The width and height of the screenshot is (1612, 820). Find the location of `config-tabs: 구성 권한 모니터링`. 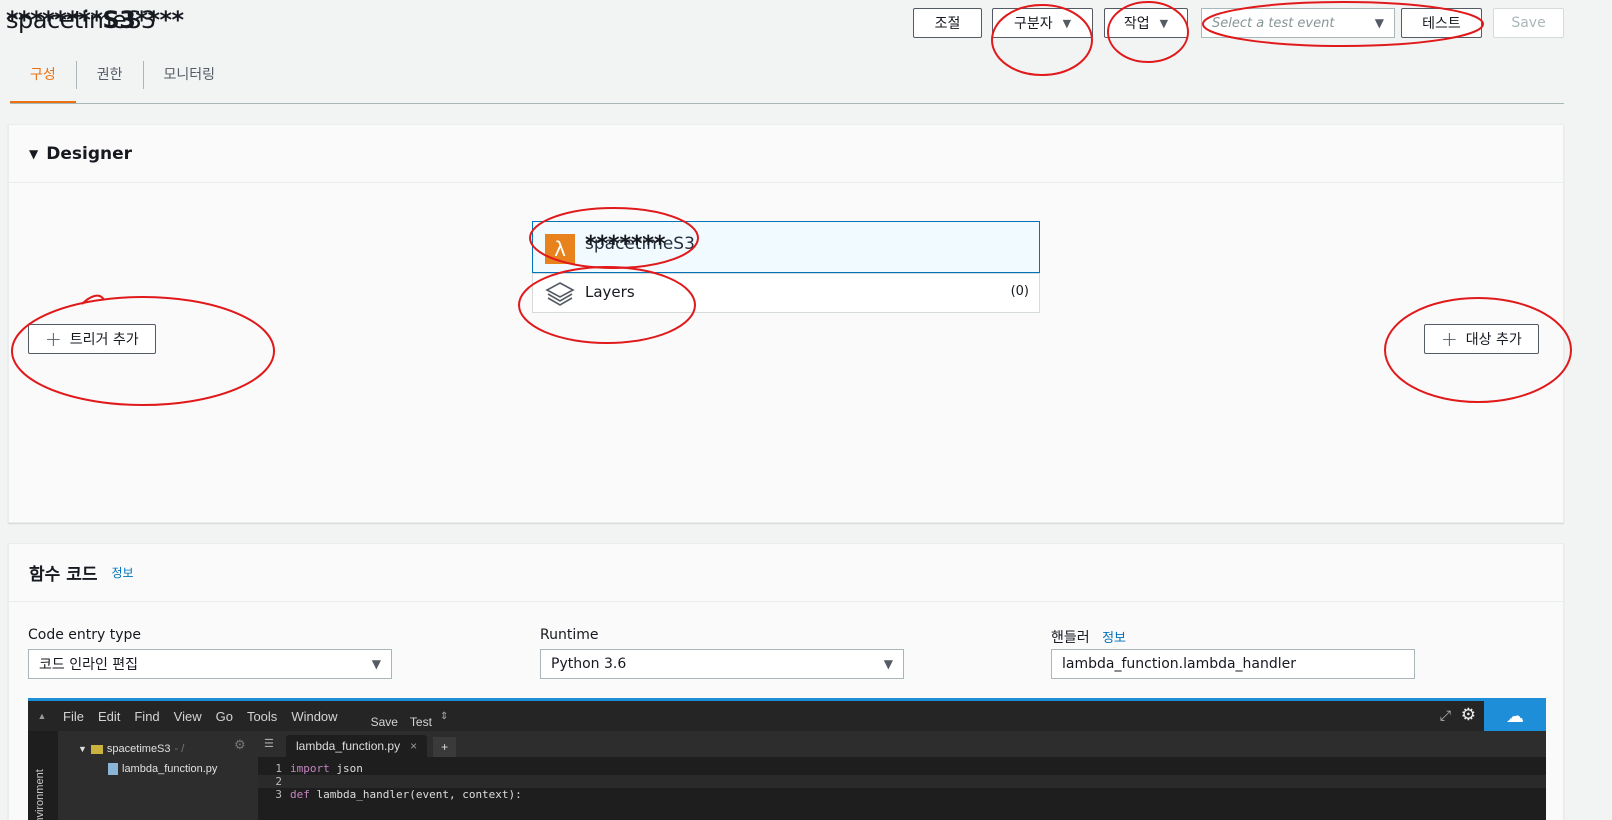

config-tabs: 구성 권한 모니터링 is located at coordinates (122, 81).